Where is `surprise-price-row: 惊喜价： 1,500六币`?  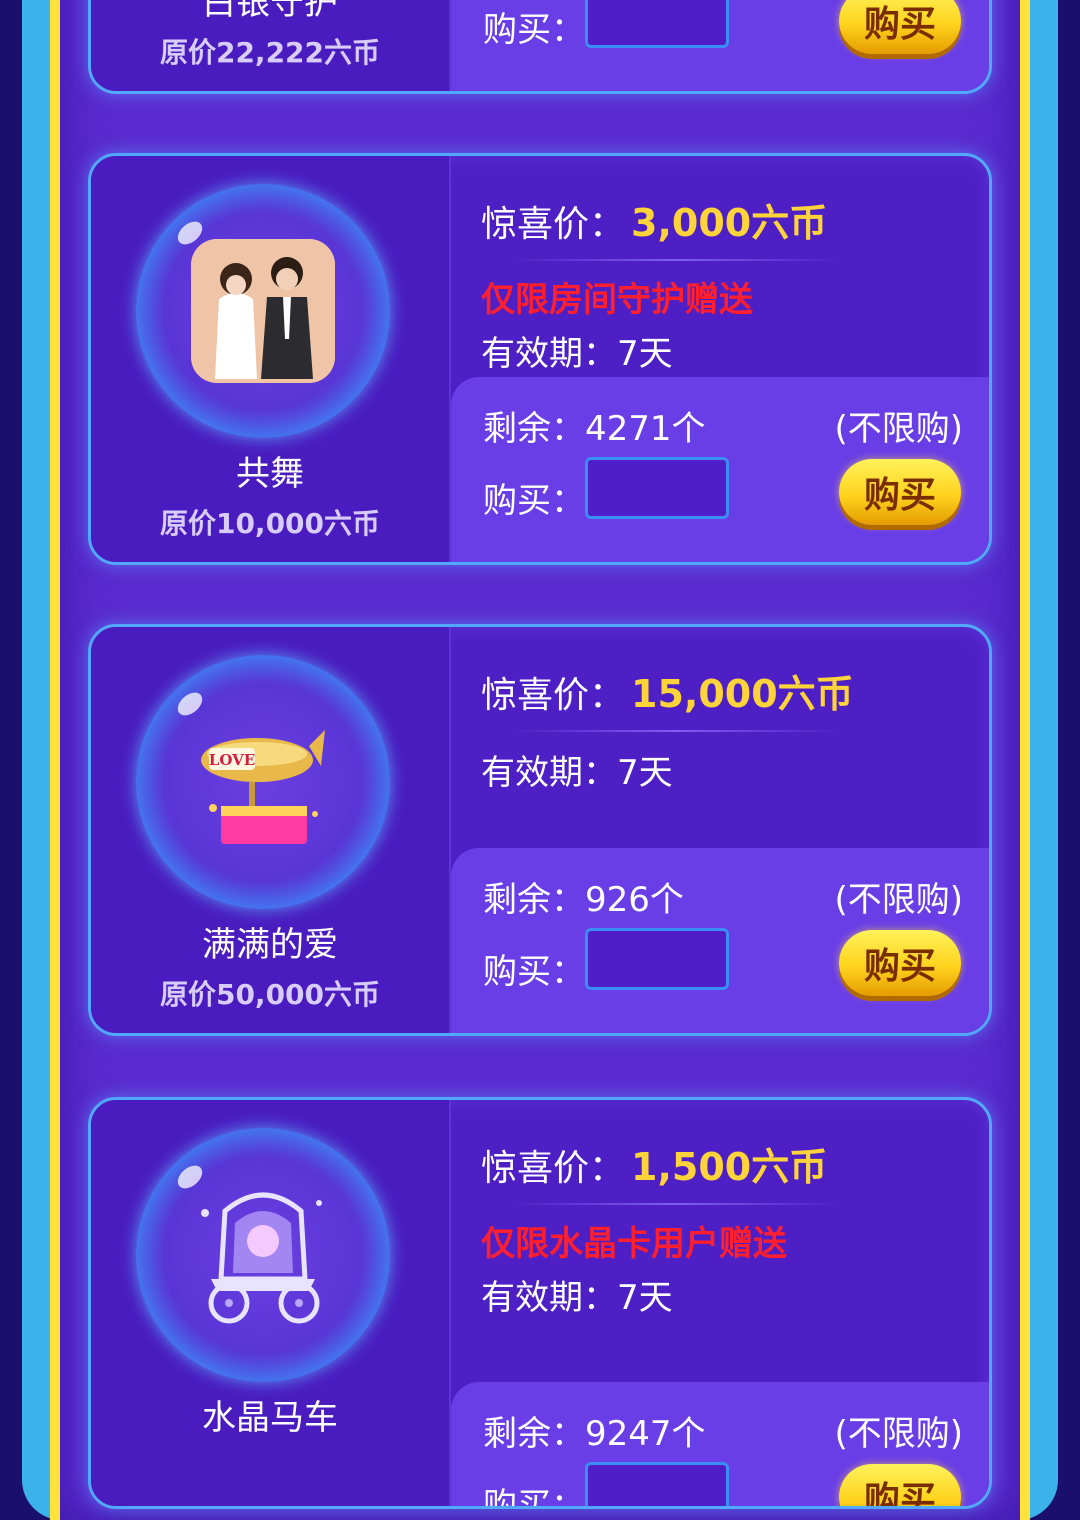 surprise-price-row: 惊喜价： 1,500六币 is located at coordinates (654, 1163).